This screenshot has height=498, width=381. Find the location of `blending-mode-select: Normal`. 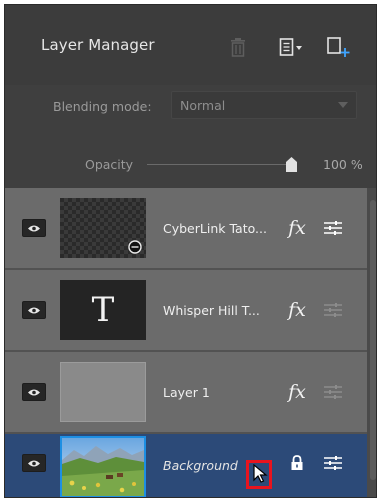

blending-mode-select: Normal is located at coordinates (264, 105).